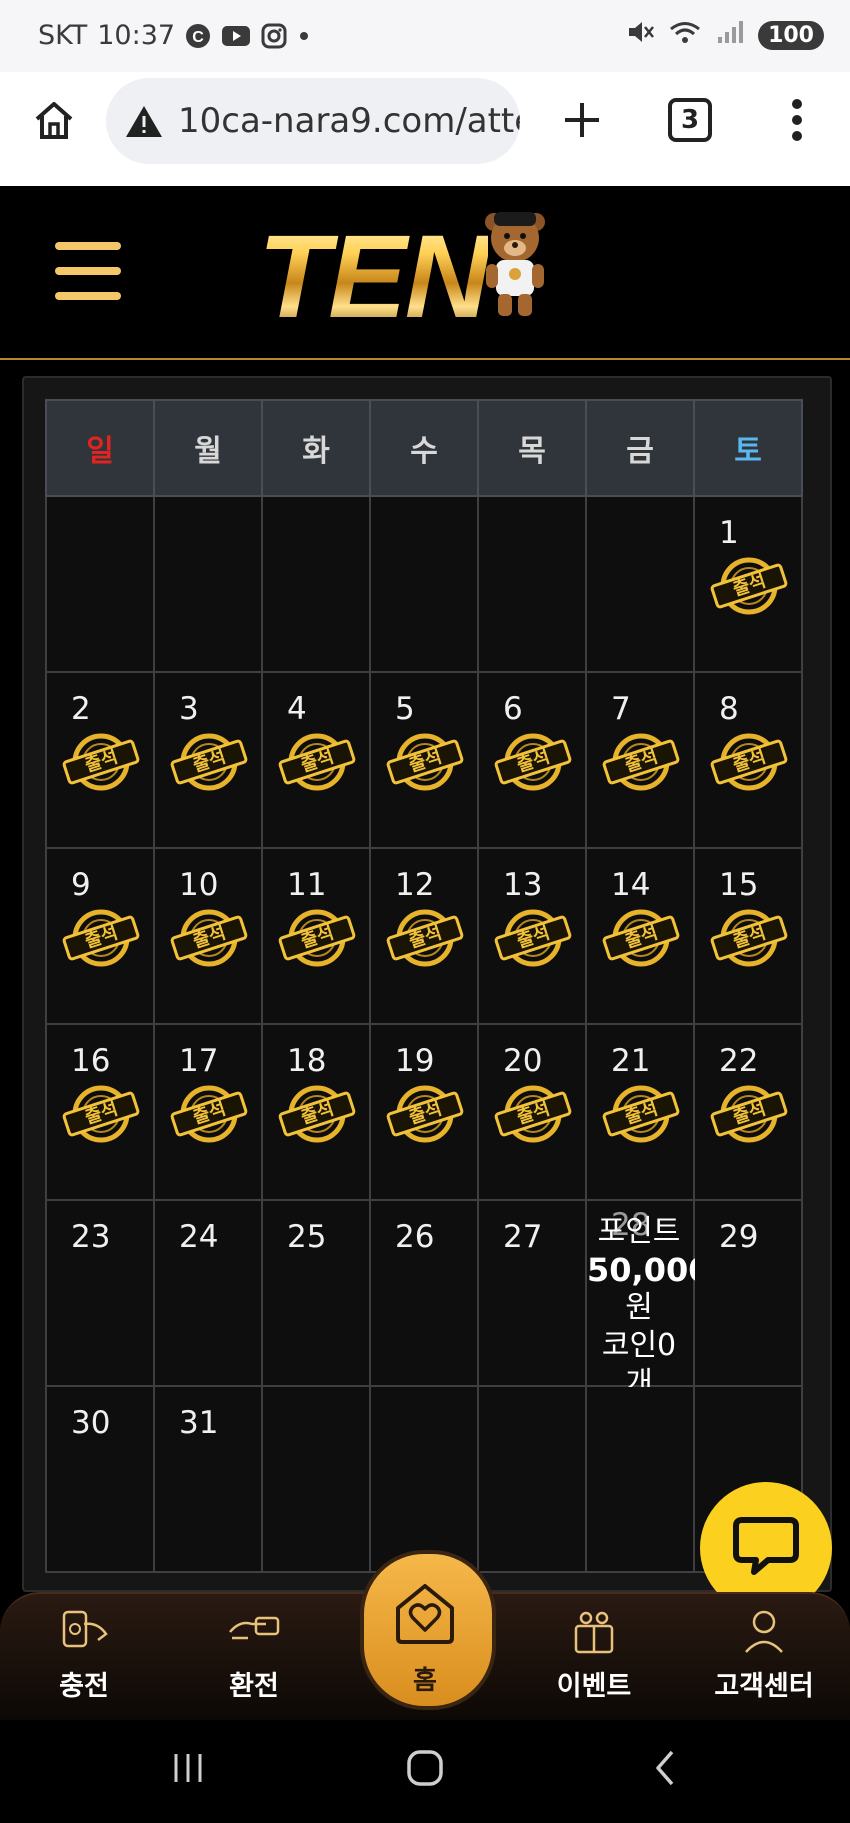 This screenshot has width=850, height=1823. Describe the element at coordinates (748, 1293) in the screenshot. I see `calendar-day-cell: 29` at that location.